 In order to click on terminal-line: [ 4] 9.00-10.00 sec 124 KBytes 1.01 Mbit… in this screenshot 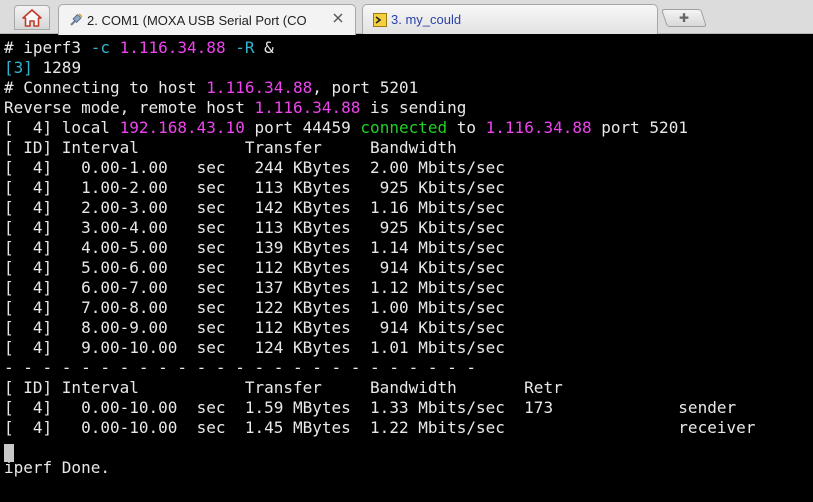, I will do `click(254, 348)`.